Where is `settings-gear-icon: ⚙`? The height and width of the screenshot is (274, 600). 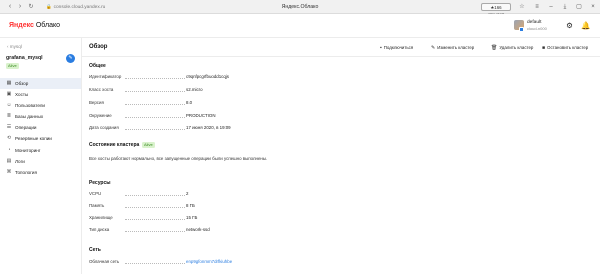 settings-gear-icon: ⚙ is located at coordinates (569, 25).